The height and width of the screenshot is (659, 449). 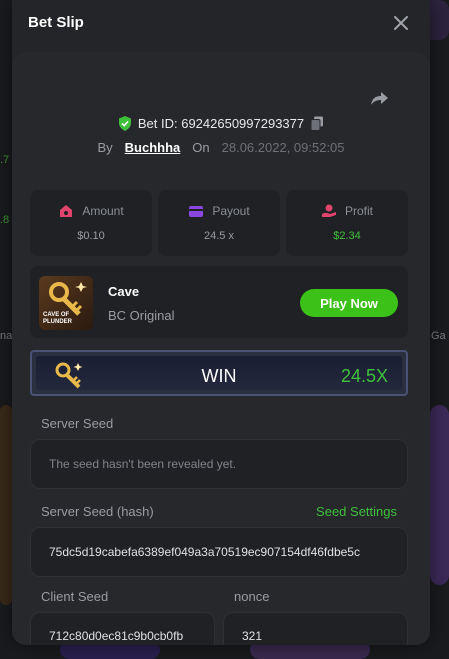 What do you see at coordinates (347, 223) in the screenshot?
I see `stat-profit: Profit $2.34` at bounding box center [347, 223].